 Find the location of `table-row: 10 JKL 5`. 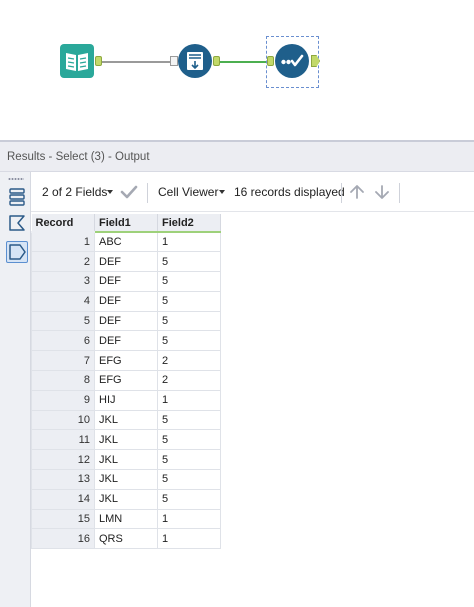

table-row: 10 JKL 5 is located at coordinates (126, 420).